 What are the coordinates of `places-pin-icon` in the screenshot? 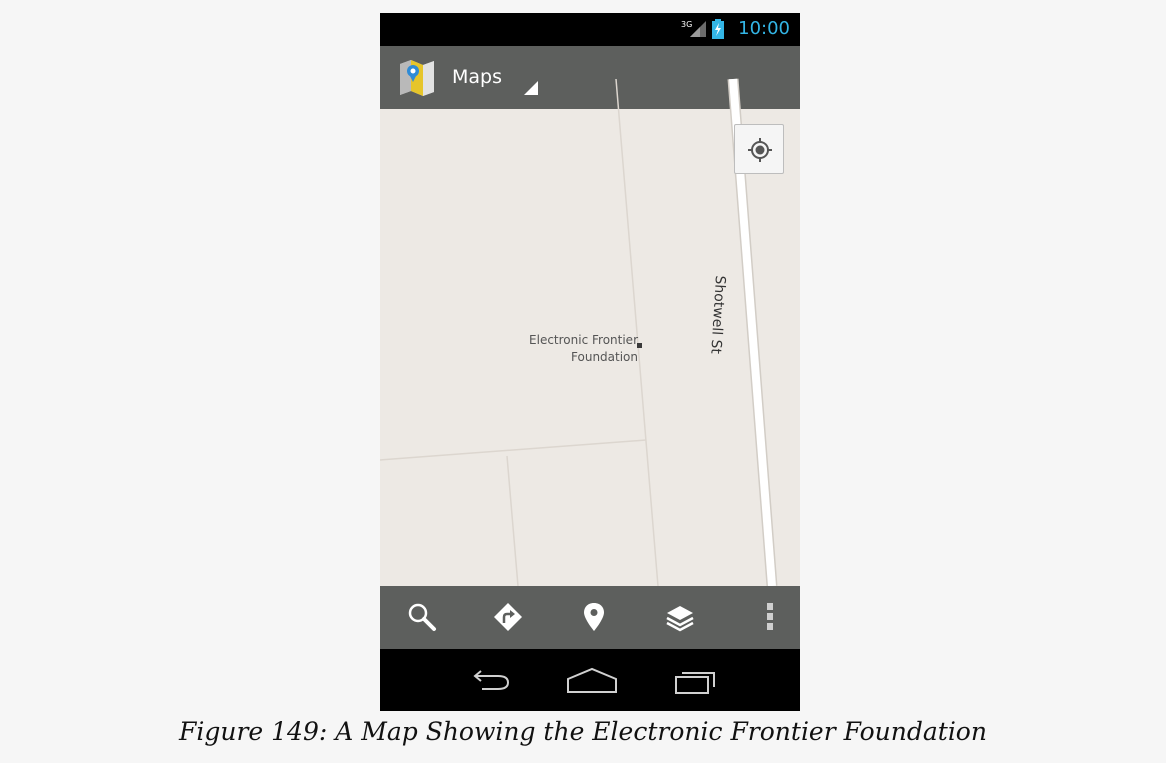 It's located at (594, 617).